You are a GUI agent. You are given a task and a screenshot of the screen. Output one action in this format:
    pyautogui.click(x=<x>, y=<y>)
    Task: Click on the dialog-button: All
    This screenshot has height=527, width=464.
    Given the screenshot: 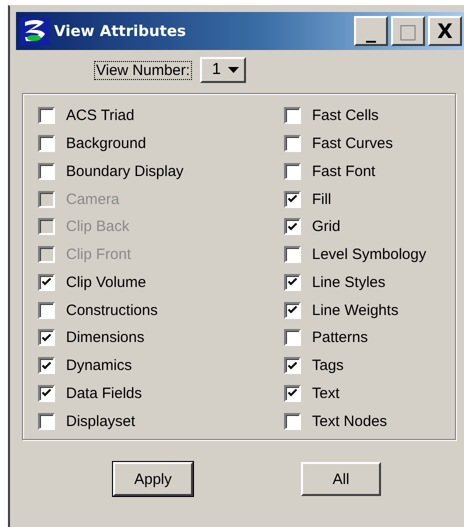 What is the action you would take?
    pyautogui.click(x=341, y=479)
    